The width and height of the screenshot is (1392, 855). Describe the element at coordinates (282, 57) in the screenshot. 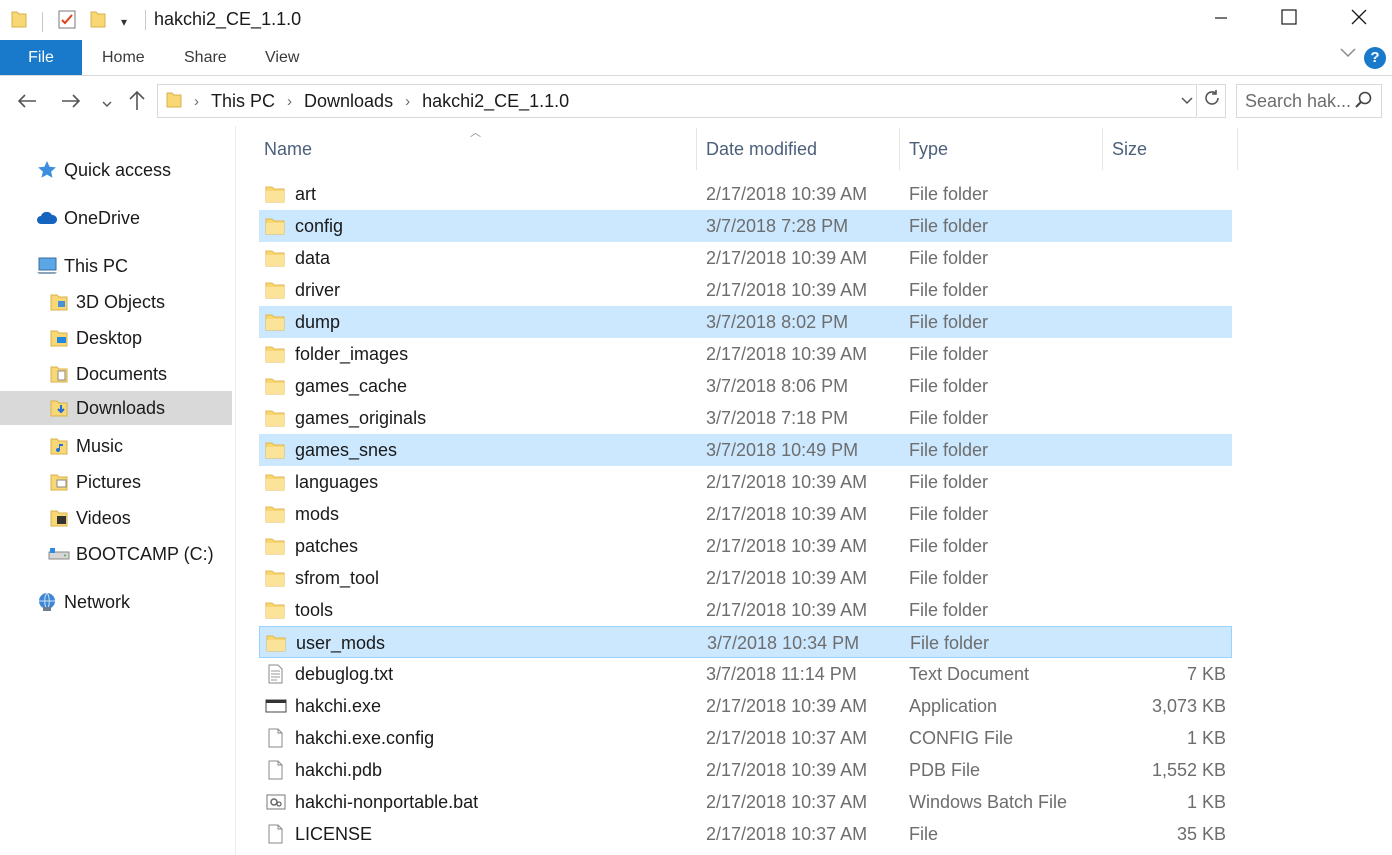

I see `tab-view: View` at that location.